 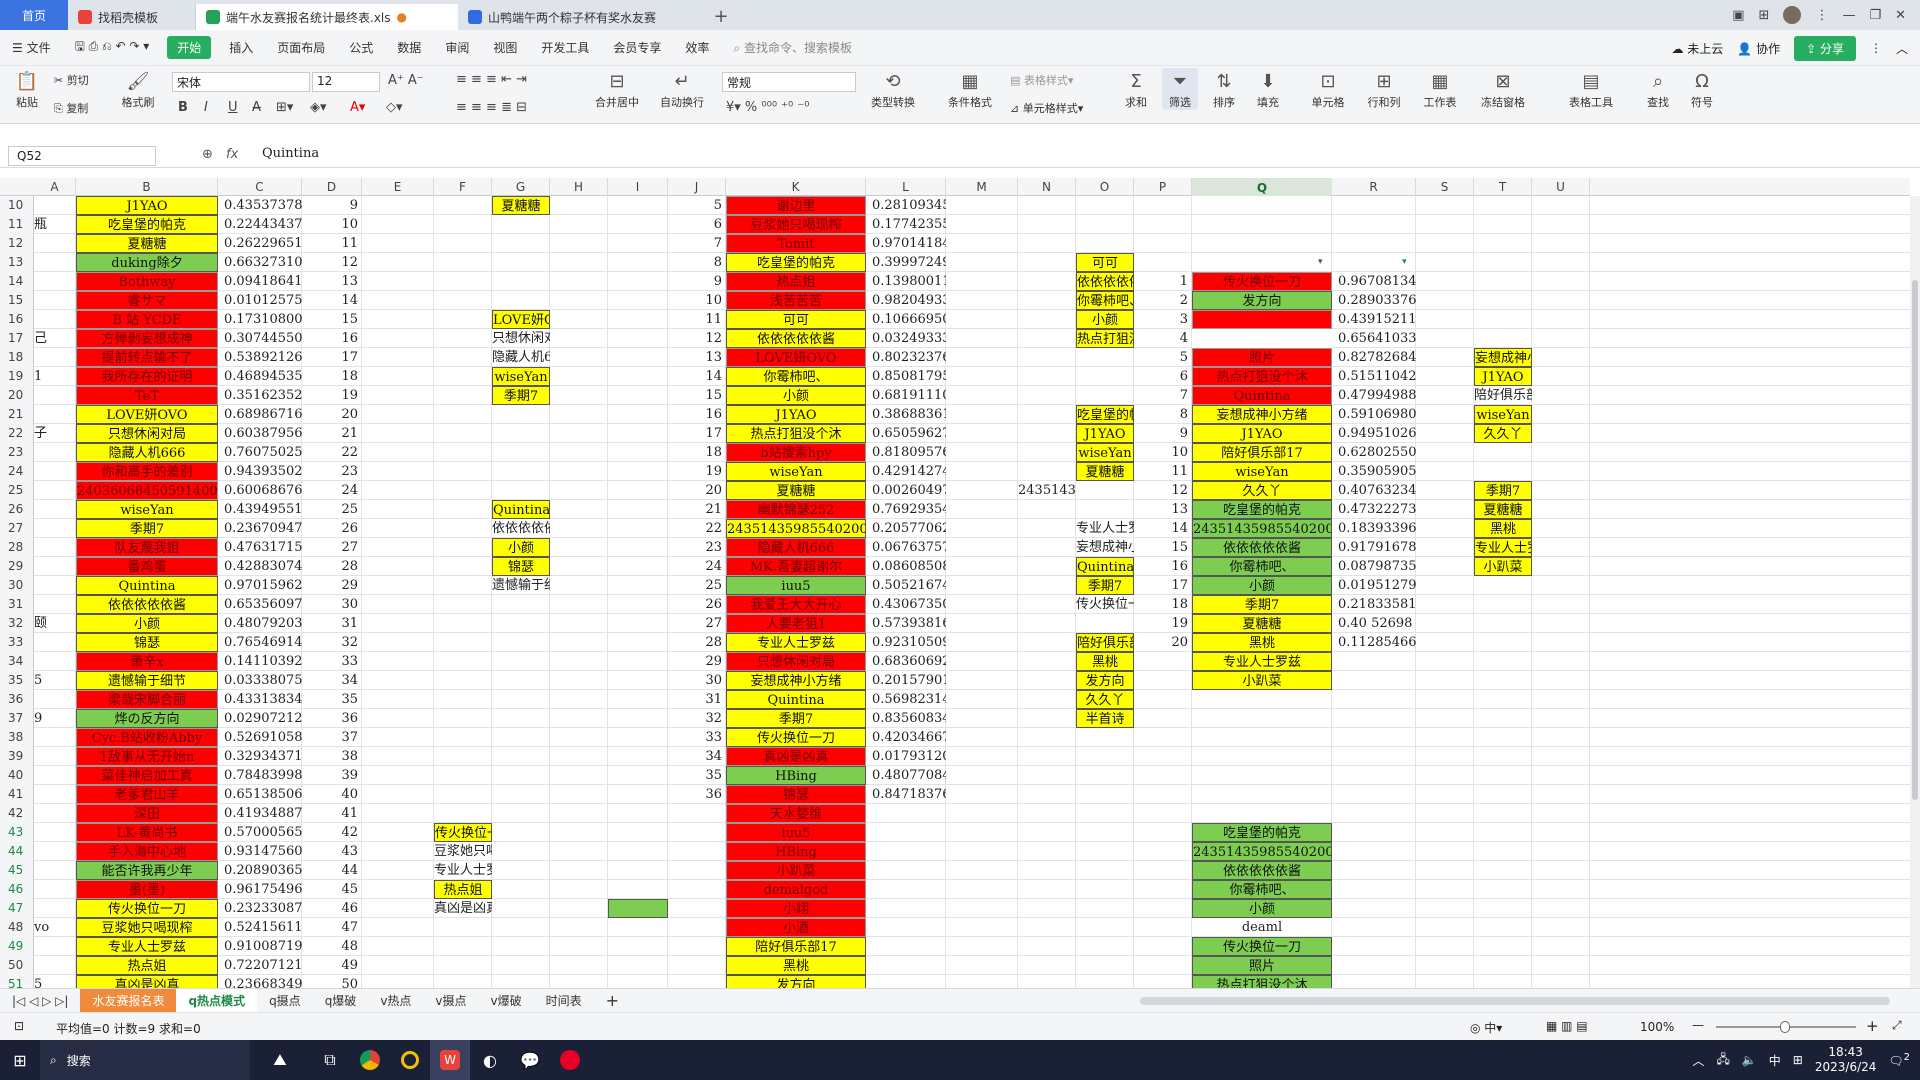 I want to click on add-sheet-icon: +, so click(x=612, y=1001).